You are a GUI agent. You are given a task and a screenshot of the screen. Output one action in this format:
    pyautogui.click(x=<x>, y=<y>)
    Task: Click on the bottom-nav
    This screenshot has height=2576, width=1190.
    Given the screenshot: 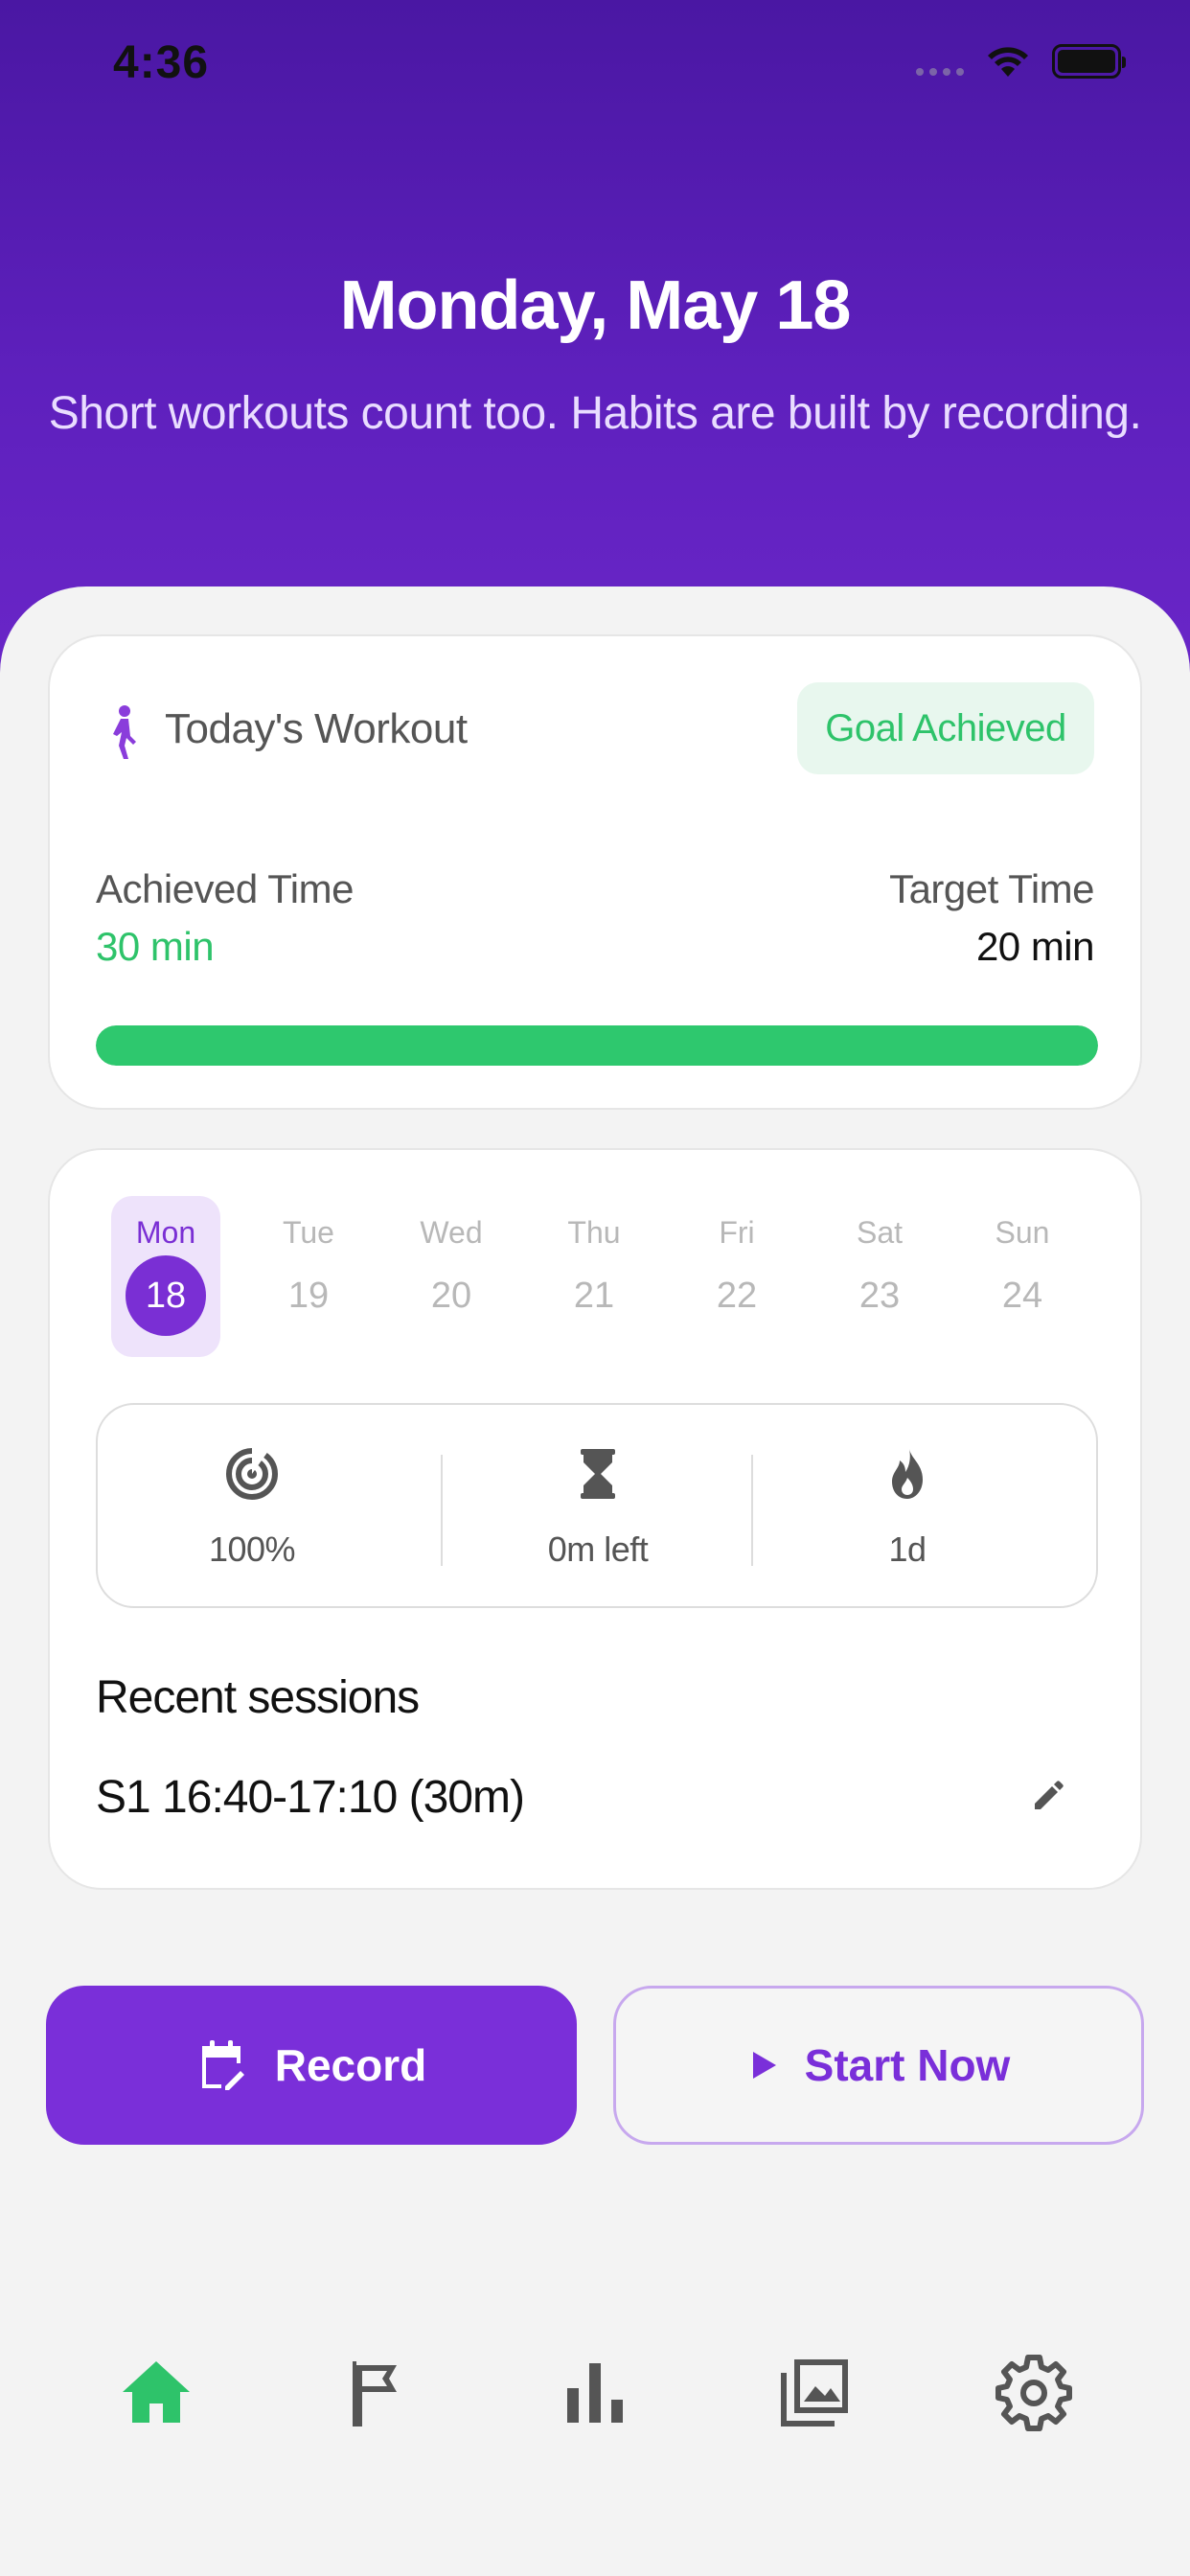 What is the action you would take?
    pyautogui.click(x=595, y=2391)
    